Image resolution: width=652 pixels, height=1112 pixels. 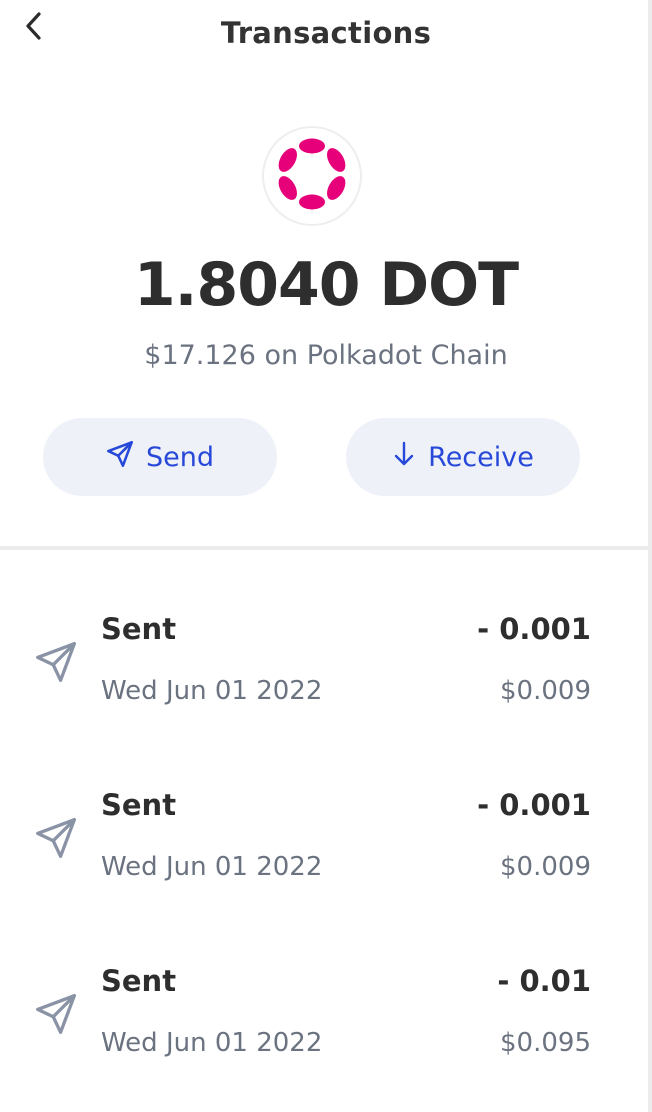 What do you see at coordinates (179, 457) in the screenshot?
I see `send-label: Send` at bounding box center [179, 457].